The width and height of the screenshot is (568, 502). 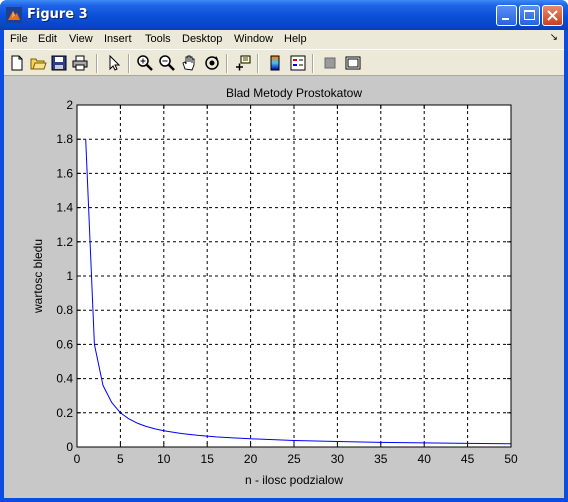 What do you see at coordinates (47, 39) in the screenshot?
I see `menu-edit: Edit` at bounding box center [47, 39].